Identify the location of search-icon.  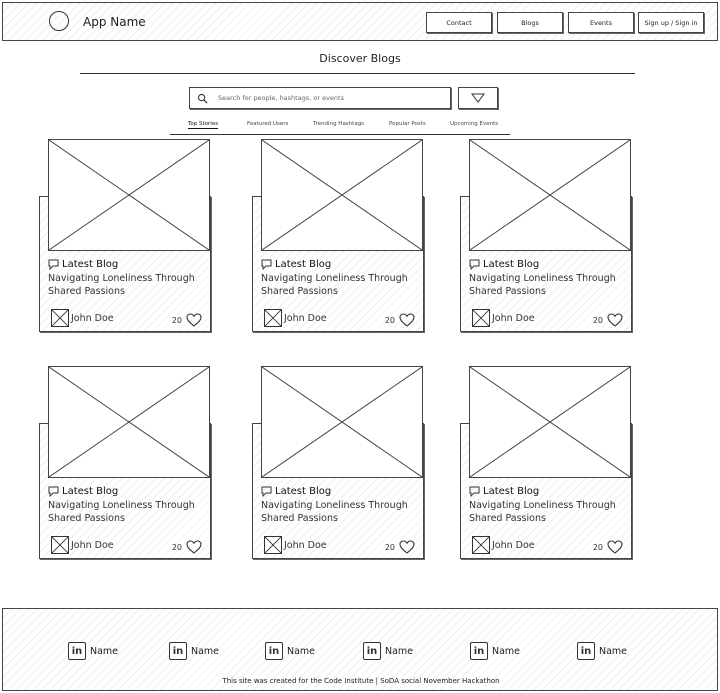
(202, 98).